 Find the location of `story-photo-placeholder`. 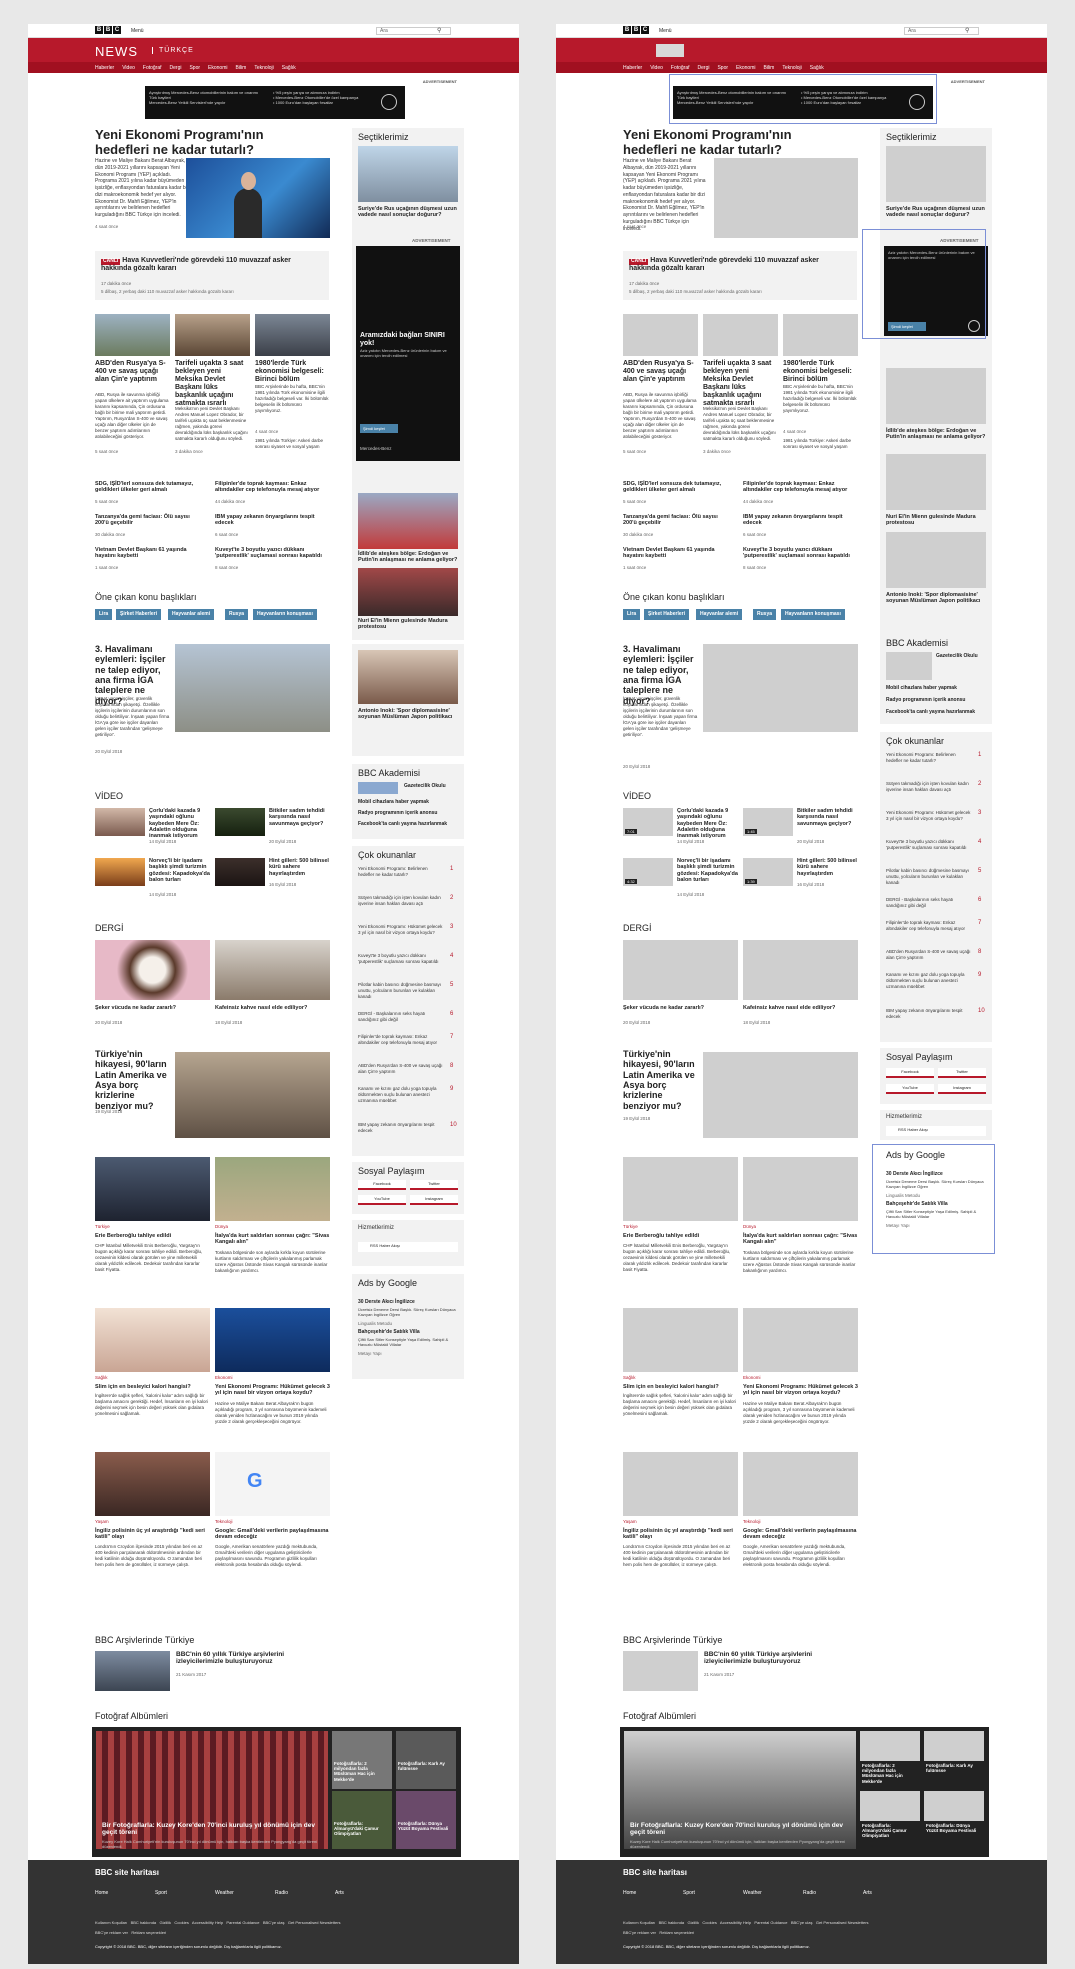

story-photo-placeholder is located at coordinates (740, 335).